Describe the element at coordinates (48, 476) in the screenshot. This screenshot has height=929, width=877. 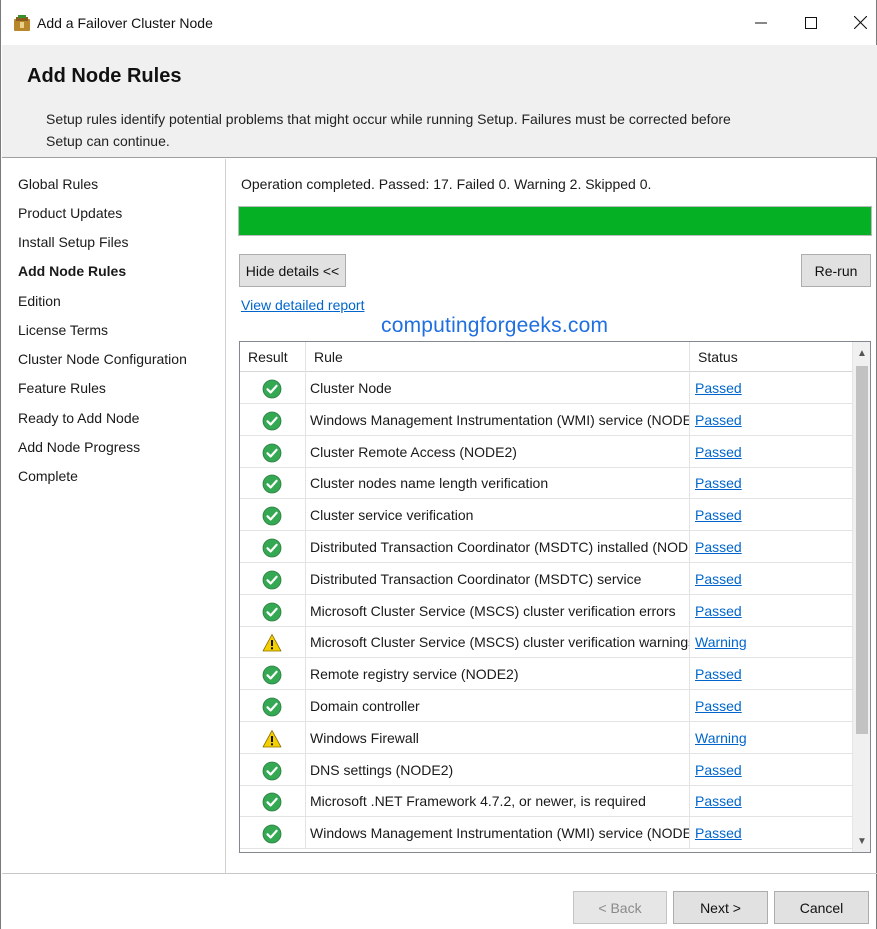
I see `nav-item-complete: Complete` at that location.